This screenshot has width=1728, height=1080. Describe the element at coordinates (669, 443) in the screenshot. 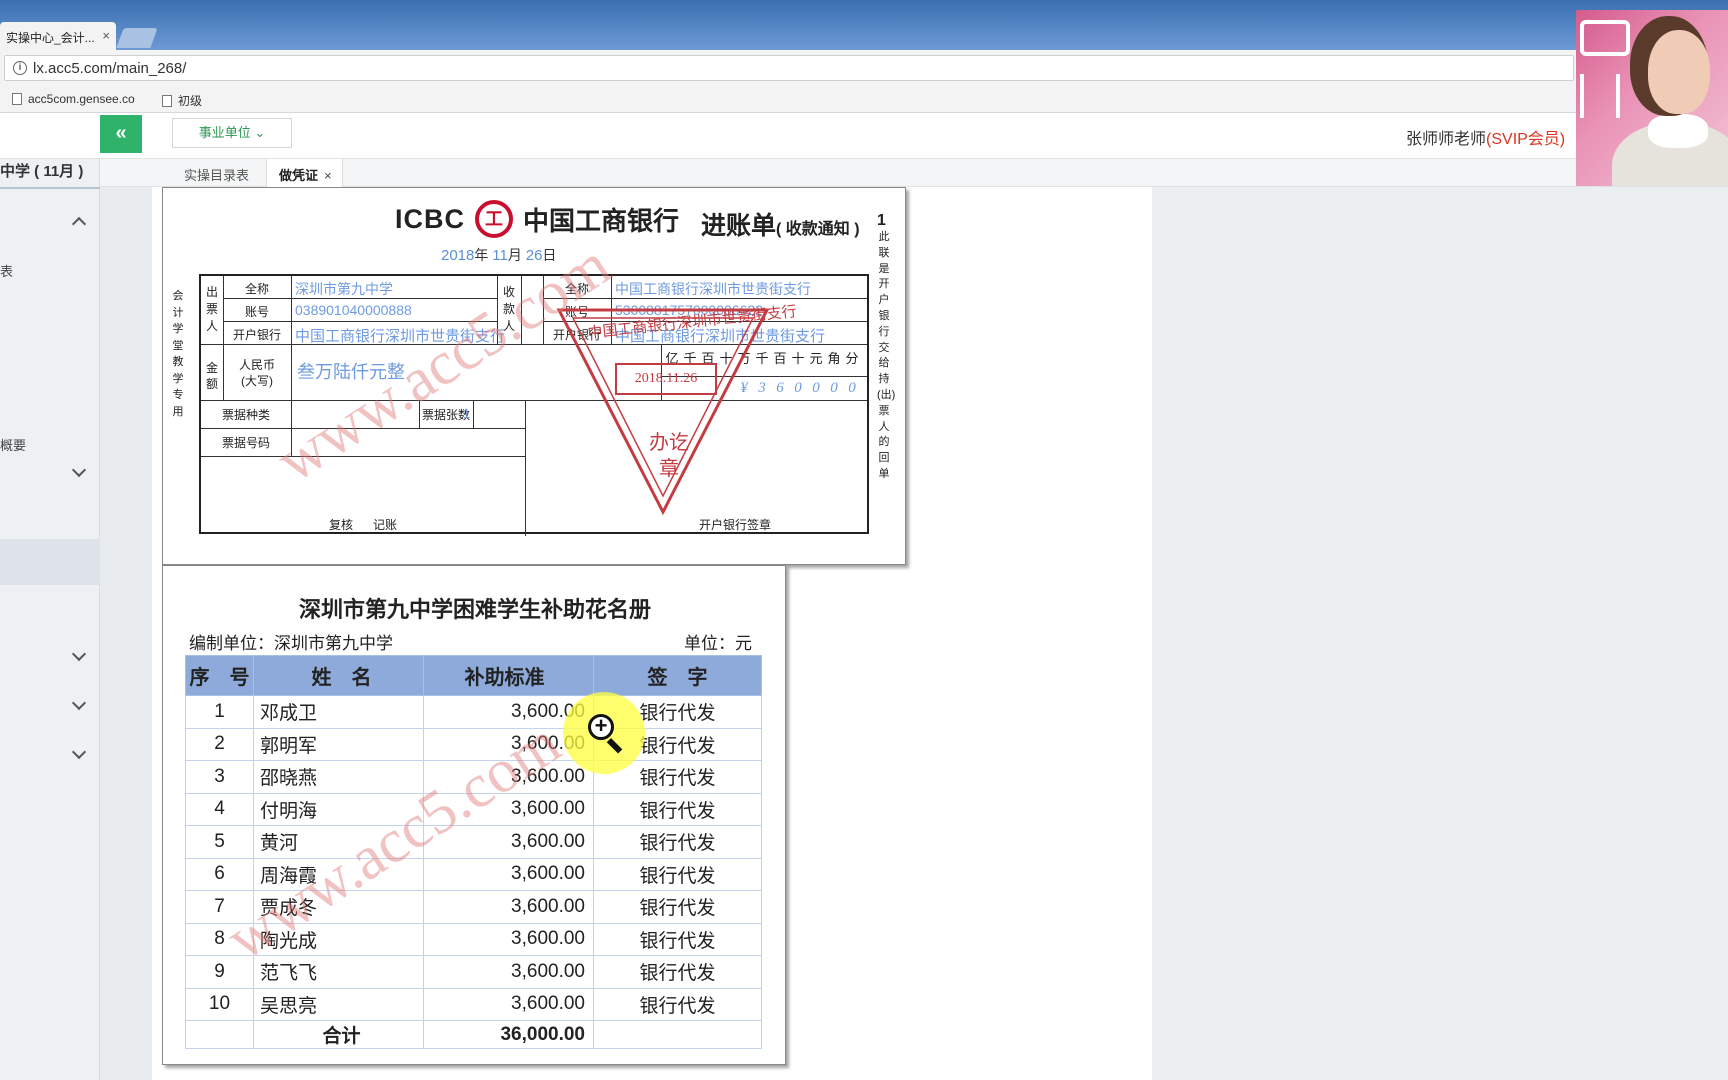

I see `stamp-line1: 办讫` at that location.